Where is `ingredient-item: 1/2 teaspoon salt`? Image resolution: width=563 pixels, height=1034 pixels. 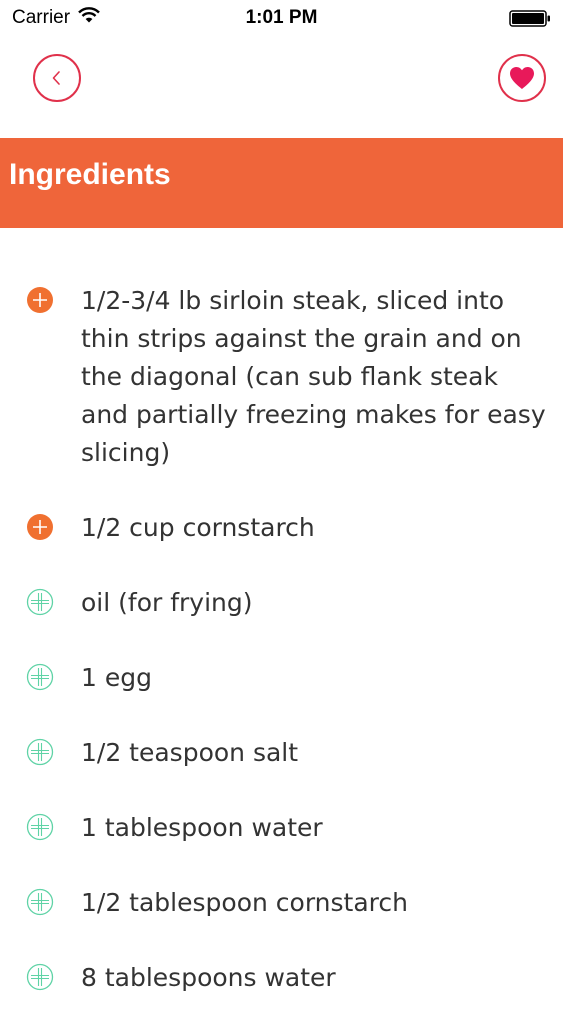 ingredient-item: 1/2 teaspoon salt is located at coordinates (281, 753).